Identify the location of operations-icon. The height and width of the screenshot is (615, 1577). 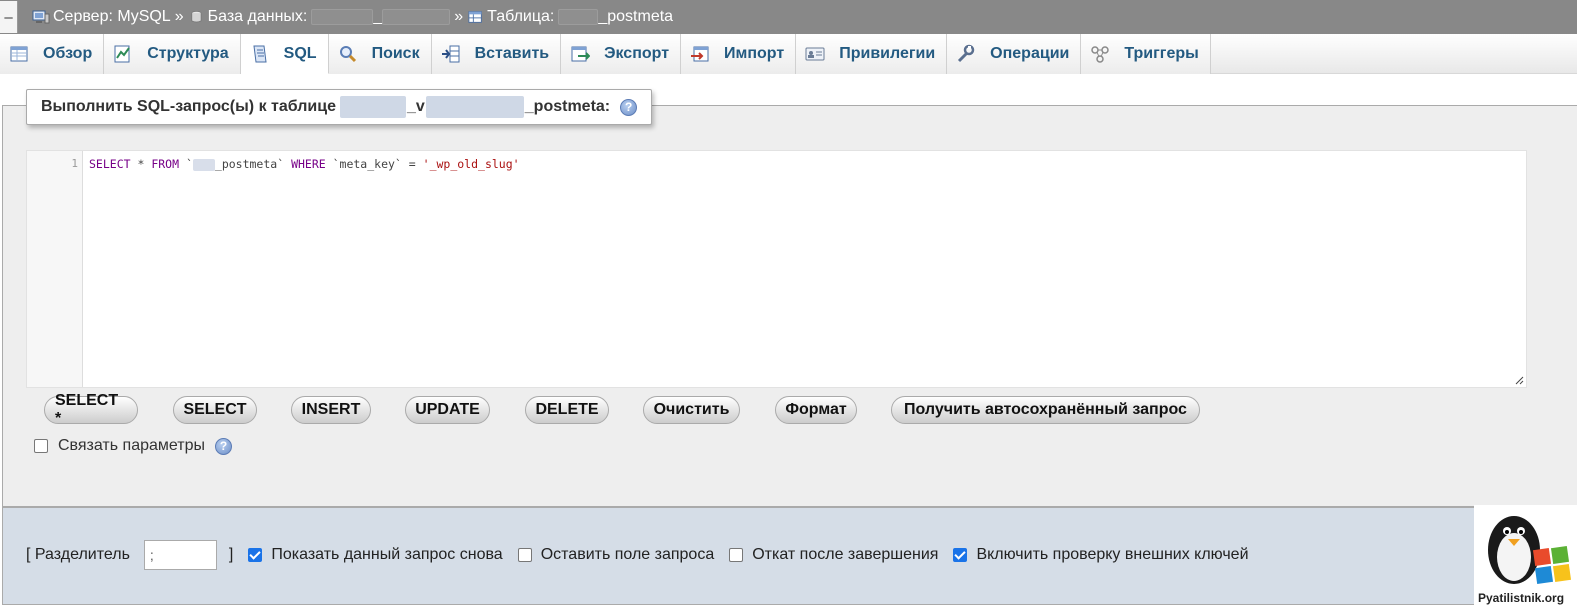
(966, 54).